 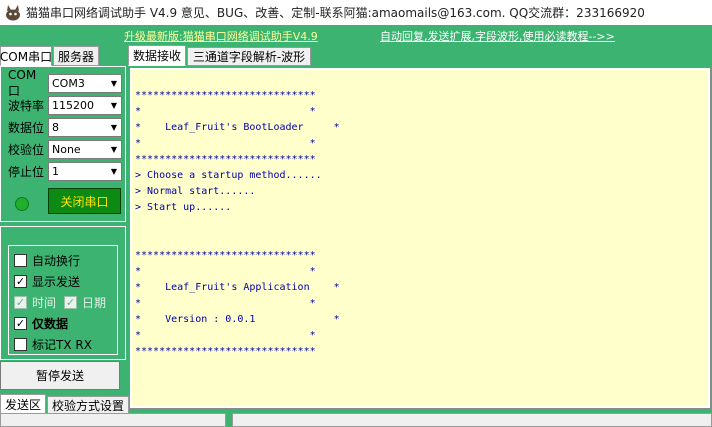 I want to click on baud-rate-select: 115200 ▼, so click(x=85, y=105).